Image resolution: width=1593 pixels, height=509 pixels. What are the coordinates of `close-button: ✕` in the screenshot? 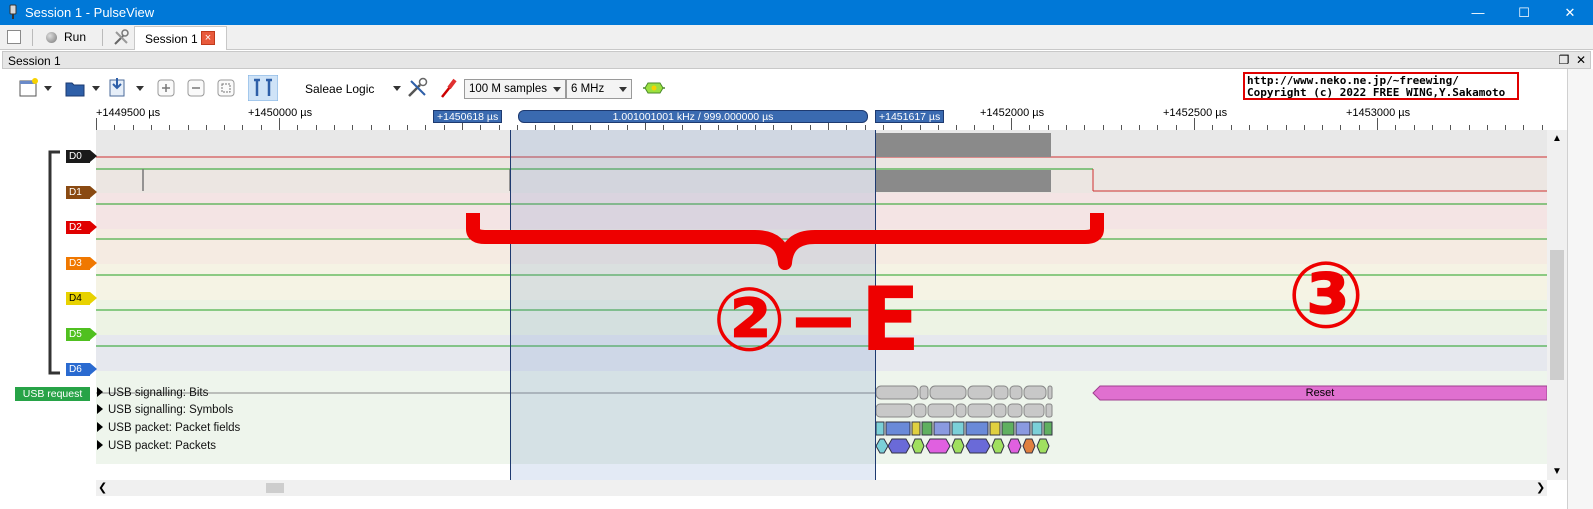 It's located at (1570, 12).